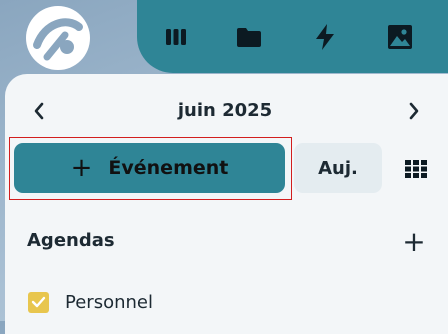 The height and width of the screenshot is (334, 448). What do you see at coordinates (176, 37) in the screenshot?
I see `apps-grid-icon` at bounding box center [176, 37].